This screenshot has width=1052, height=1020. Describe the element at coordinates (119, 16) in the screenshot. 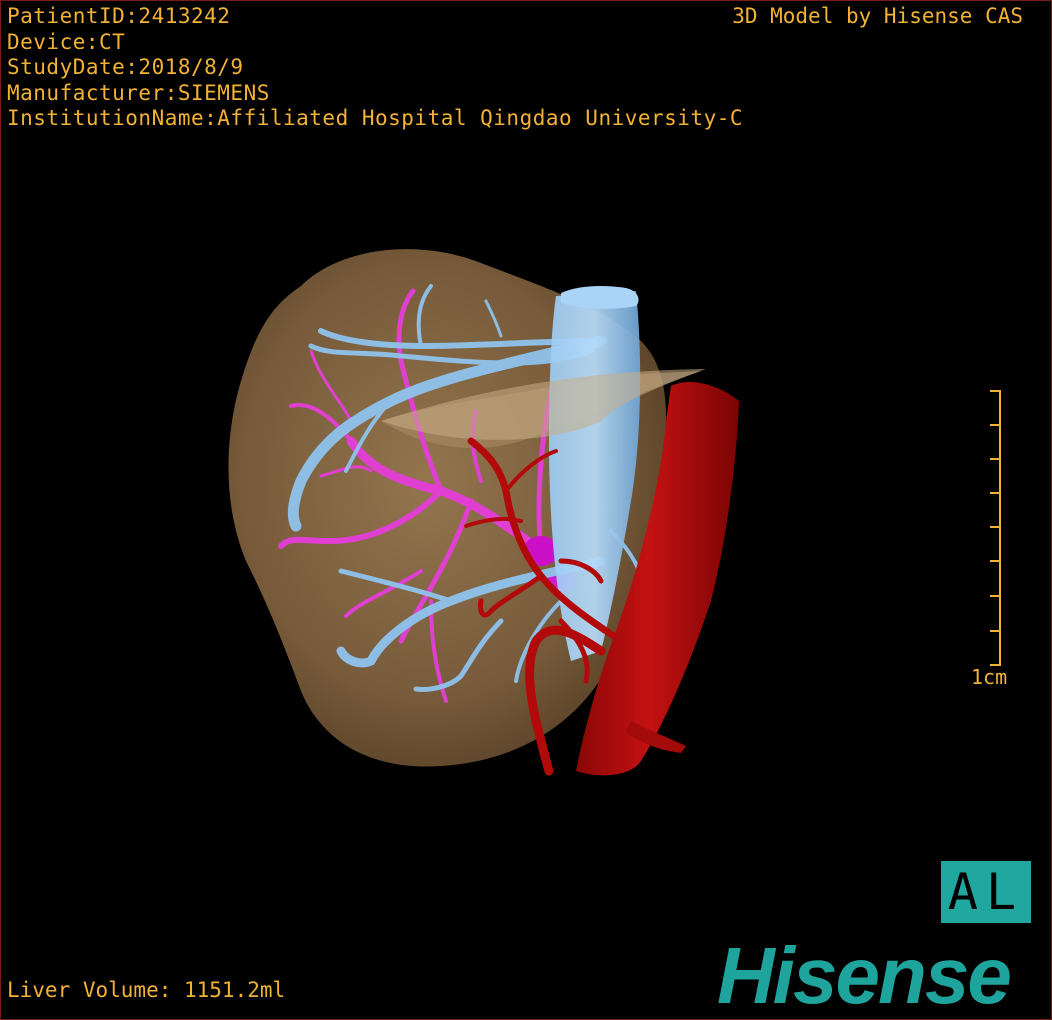

I see `patient-id-label: PatientID:2413242` at that location.